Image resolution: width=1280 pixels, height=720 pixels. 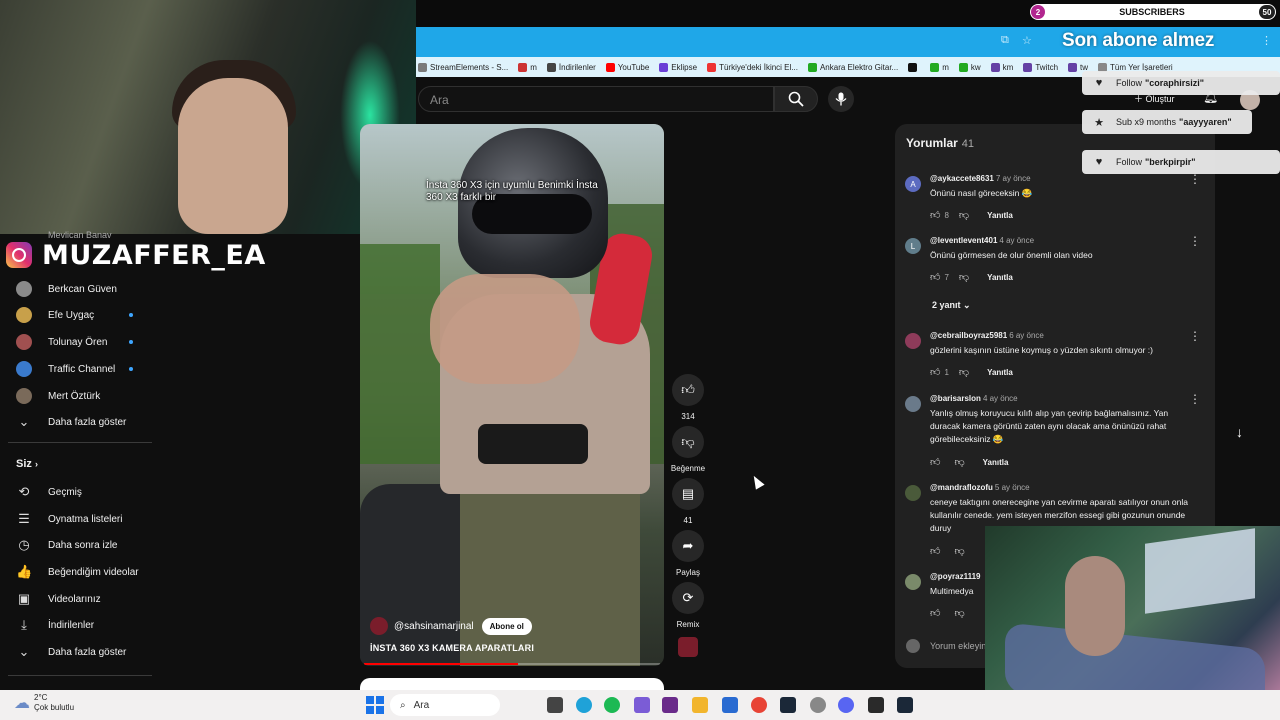 I want to click on weather-widget: ☁ 2°C Çok bulutlu, so click(x=44, y=703).